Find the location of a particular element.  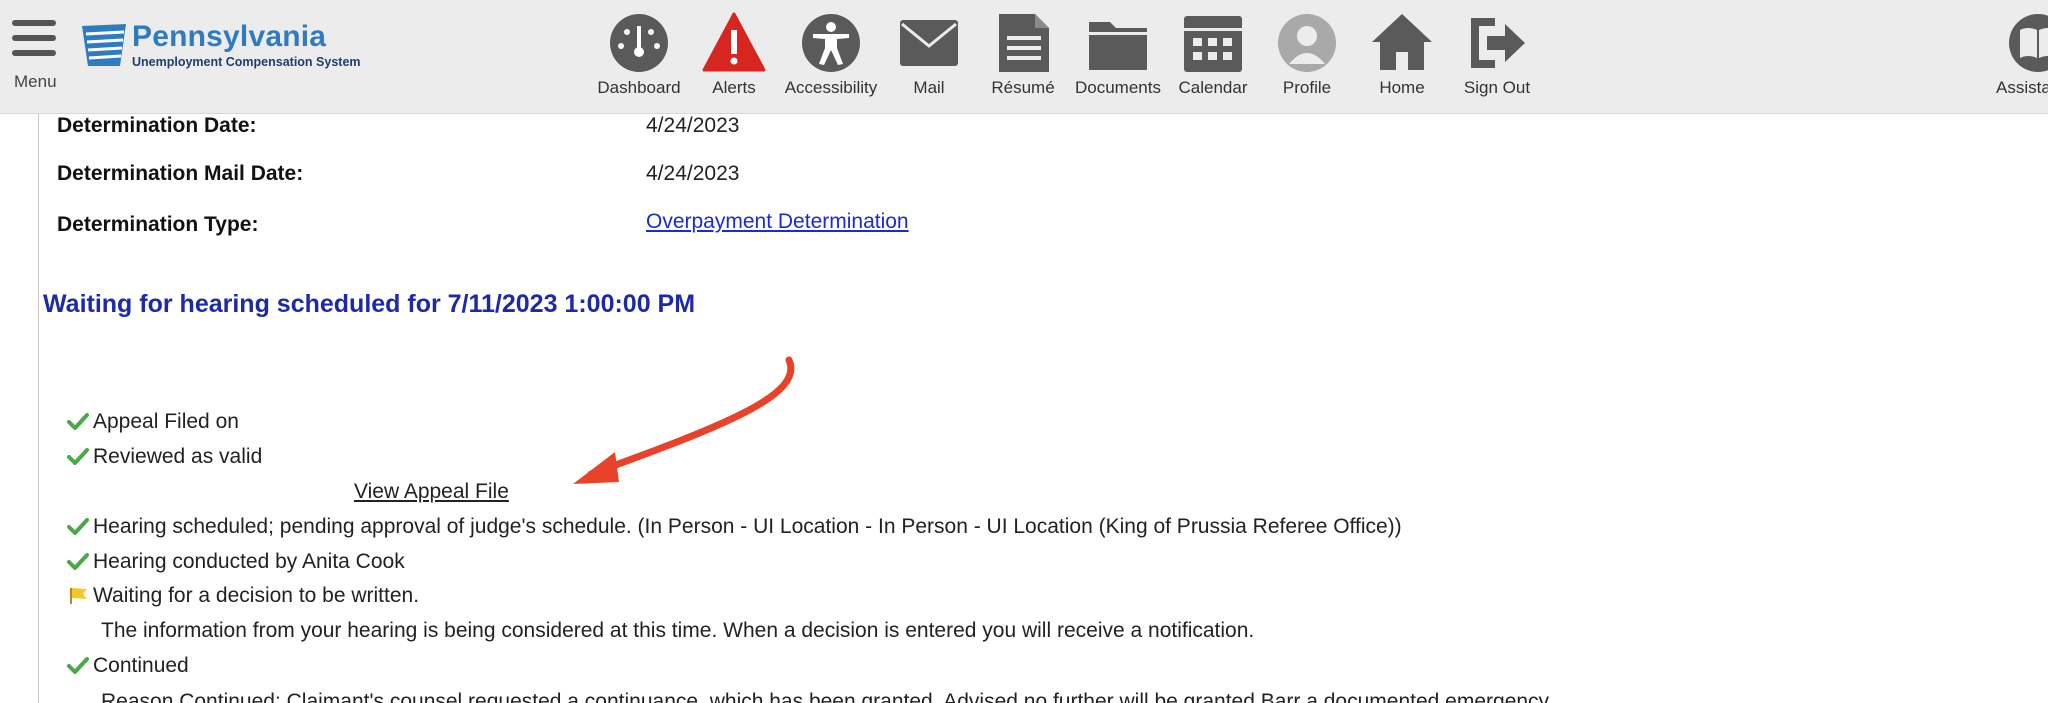

hamburger-icon is located at coordinates (36, 38).